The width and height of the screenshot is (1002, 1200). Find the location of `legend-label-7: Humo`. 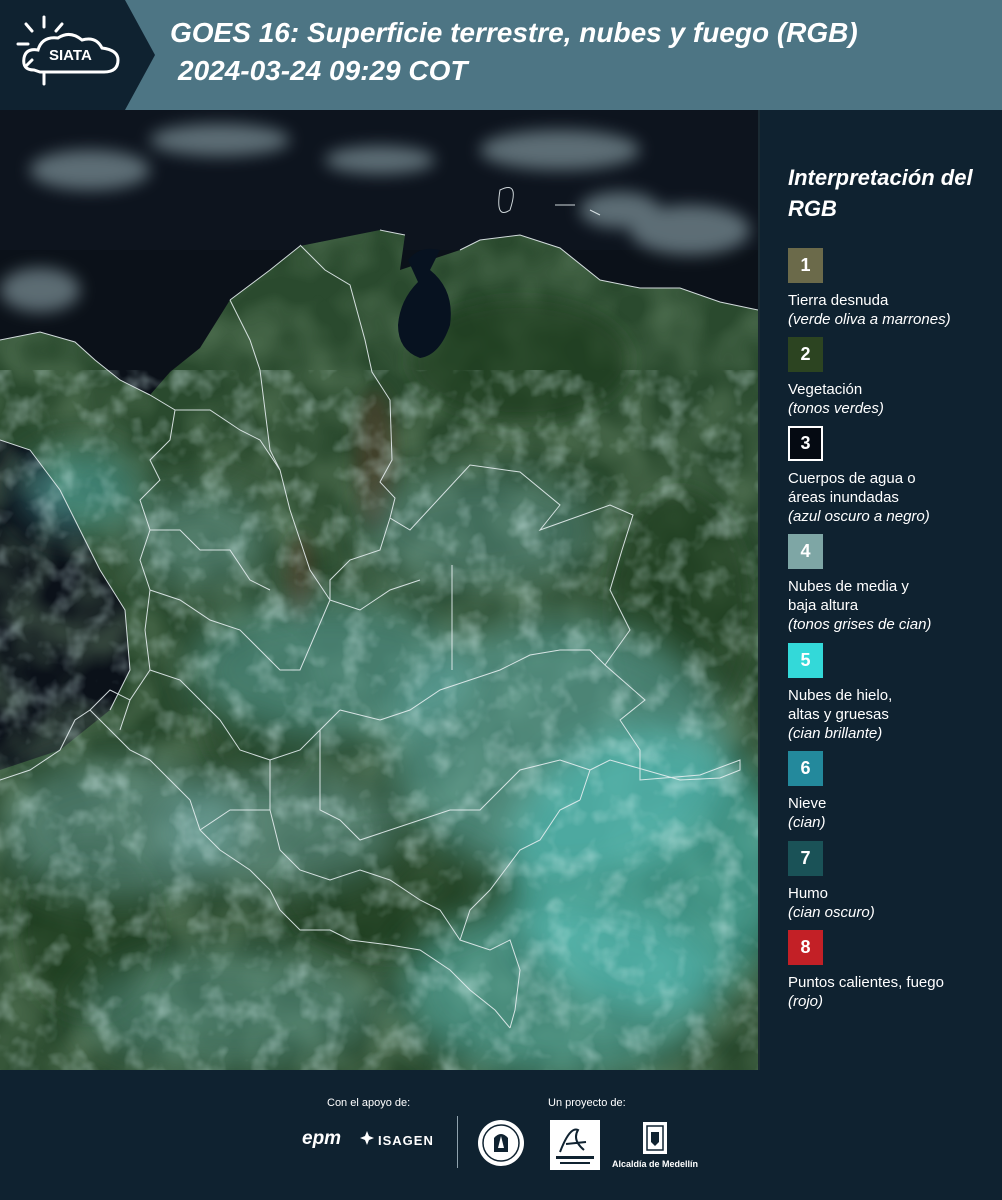

legend-label-7: Humo is located at coordinates (808, 893).